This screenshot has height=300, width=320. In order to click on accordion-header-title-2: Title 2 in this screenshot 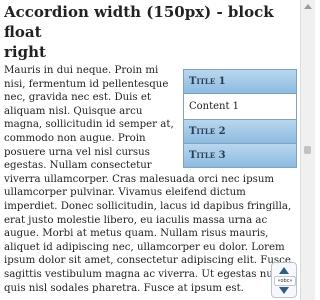, I will do `click(240, 131)`.